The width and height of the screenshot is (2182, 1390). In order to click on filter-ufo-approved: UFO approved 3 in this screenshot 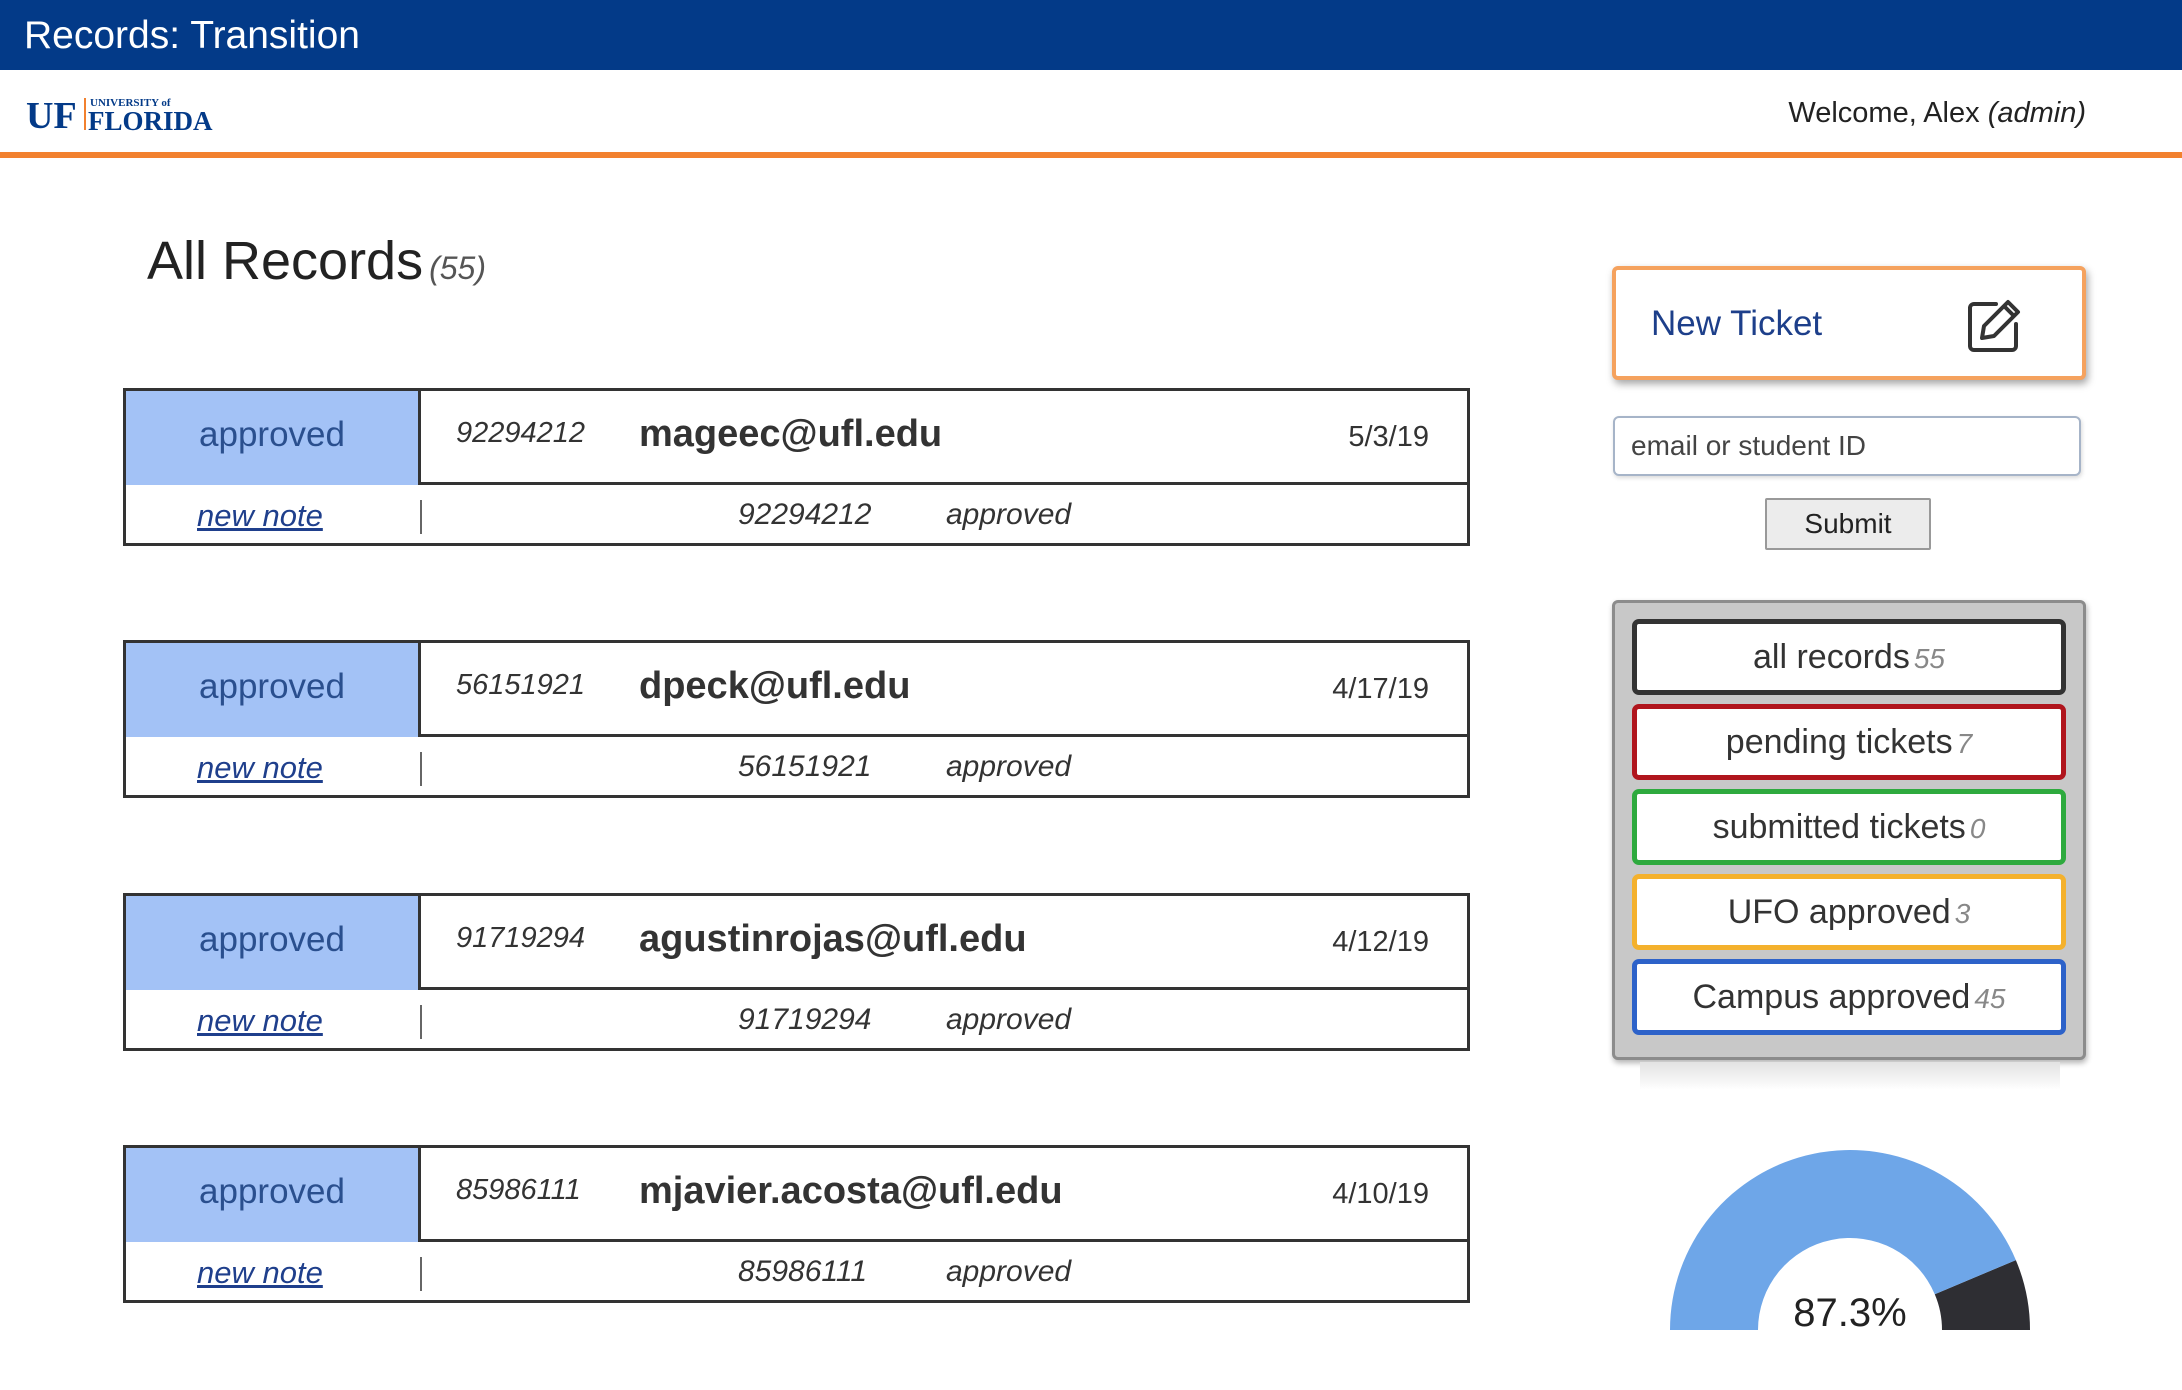, I will do `click(1849, 912)`.